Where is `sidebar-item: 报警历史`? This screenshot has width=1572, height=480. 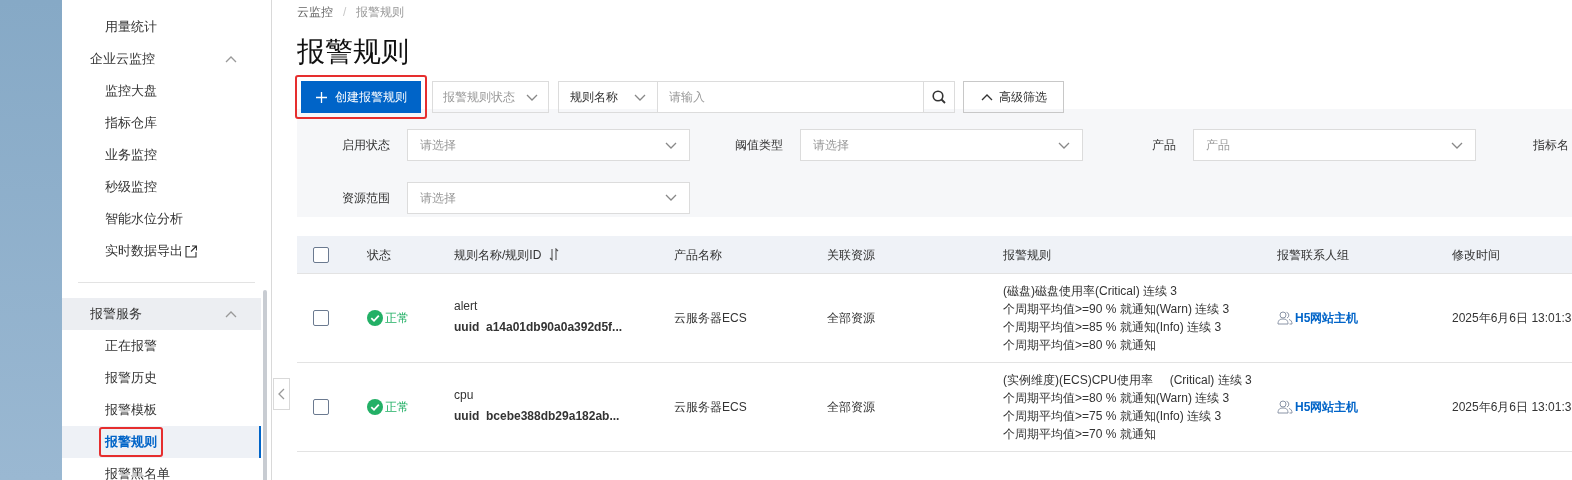
sidebar-item: 报警历史 is located at coordinates (131, 378).